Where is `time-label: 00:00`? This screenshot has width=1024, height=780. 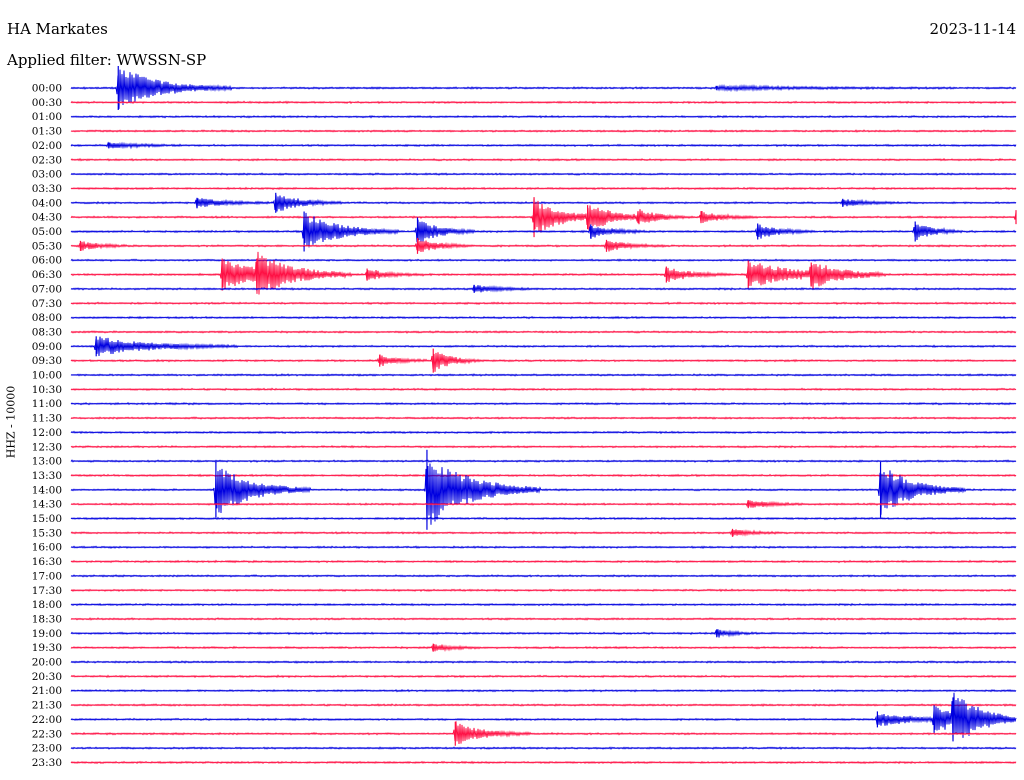 time-label: 00:00 is located at coordinates (47, 89).